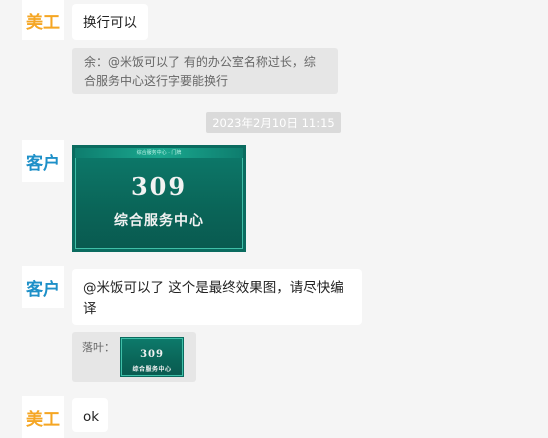  I want to click on image-message: 综合服务中心 · 门牌 309 综合服务中心, so click(159, 198).